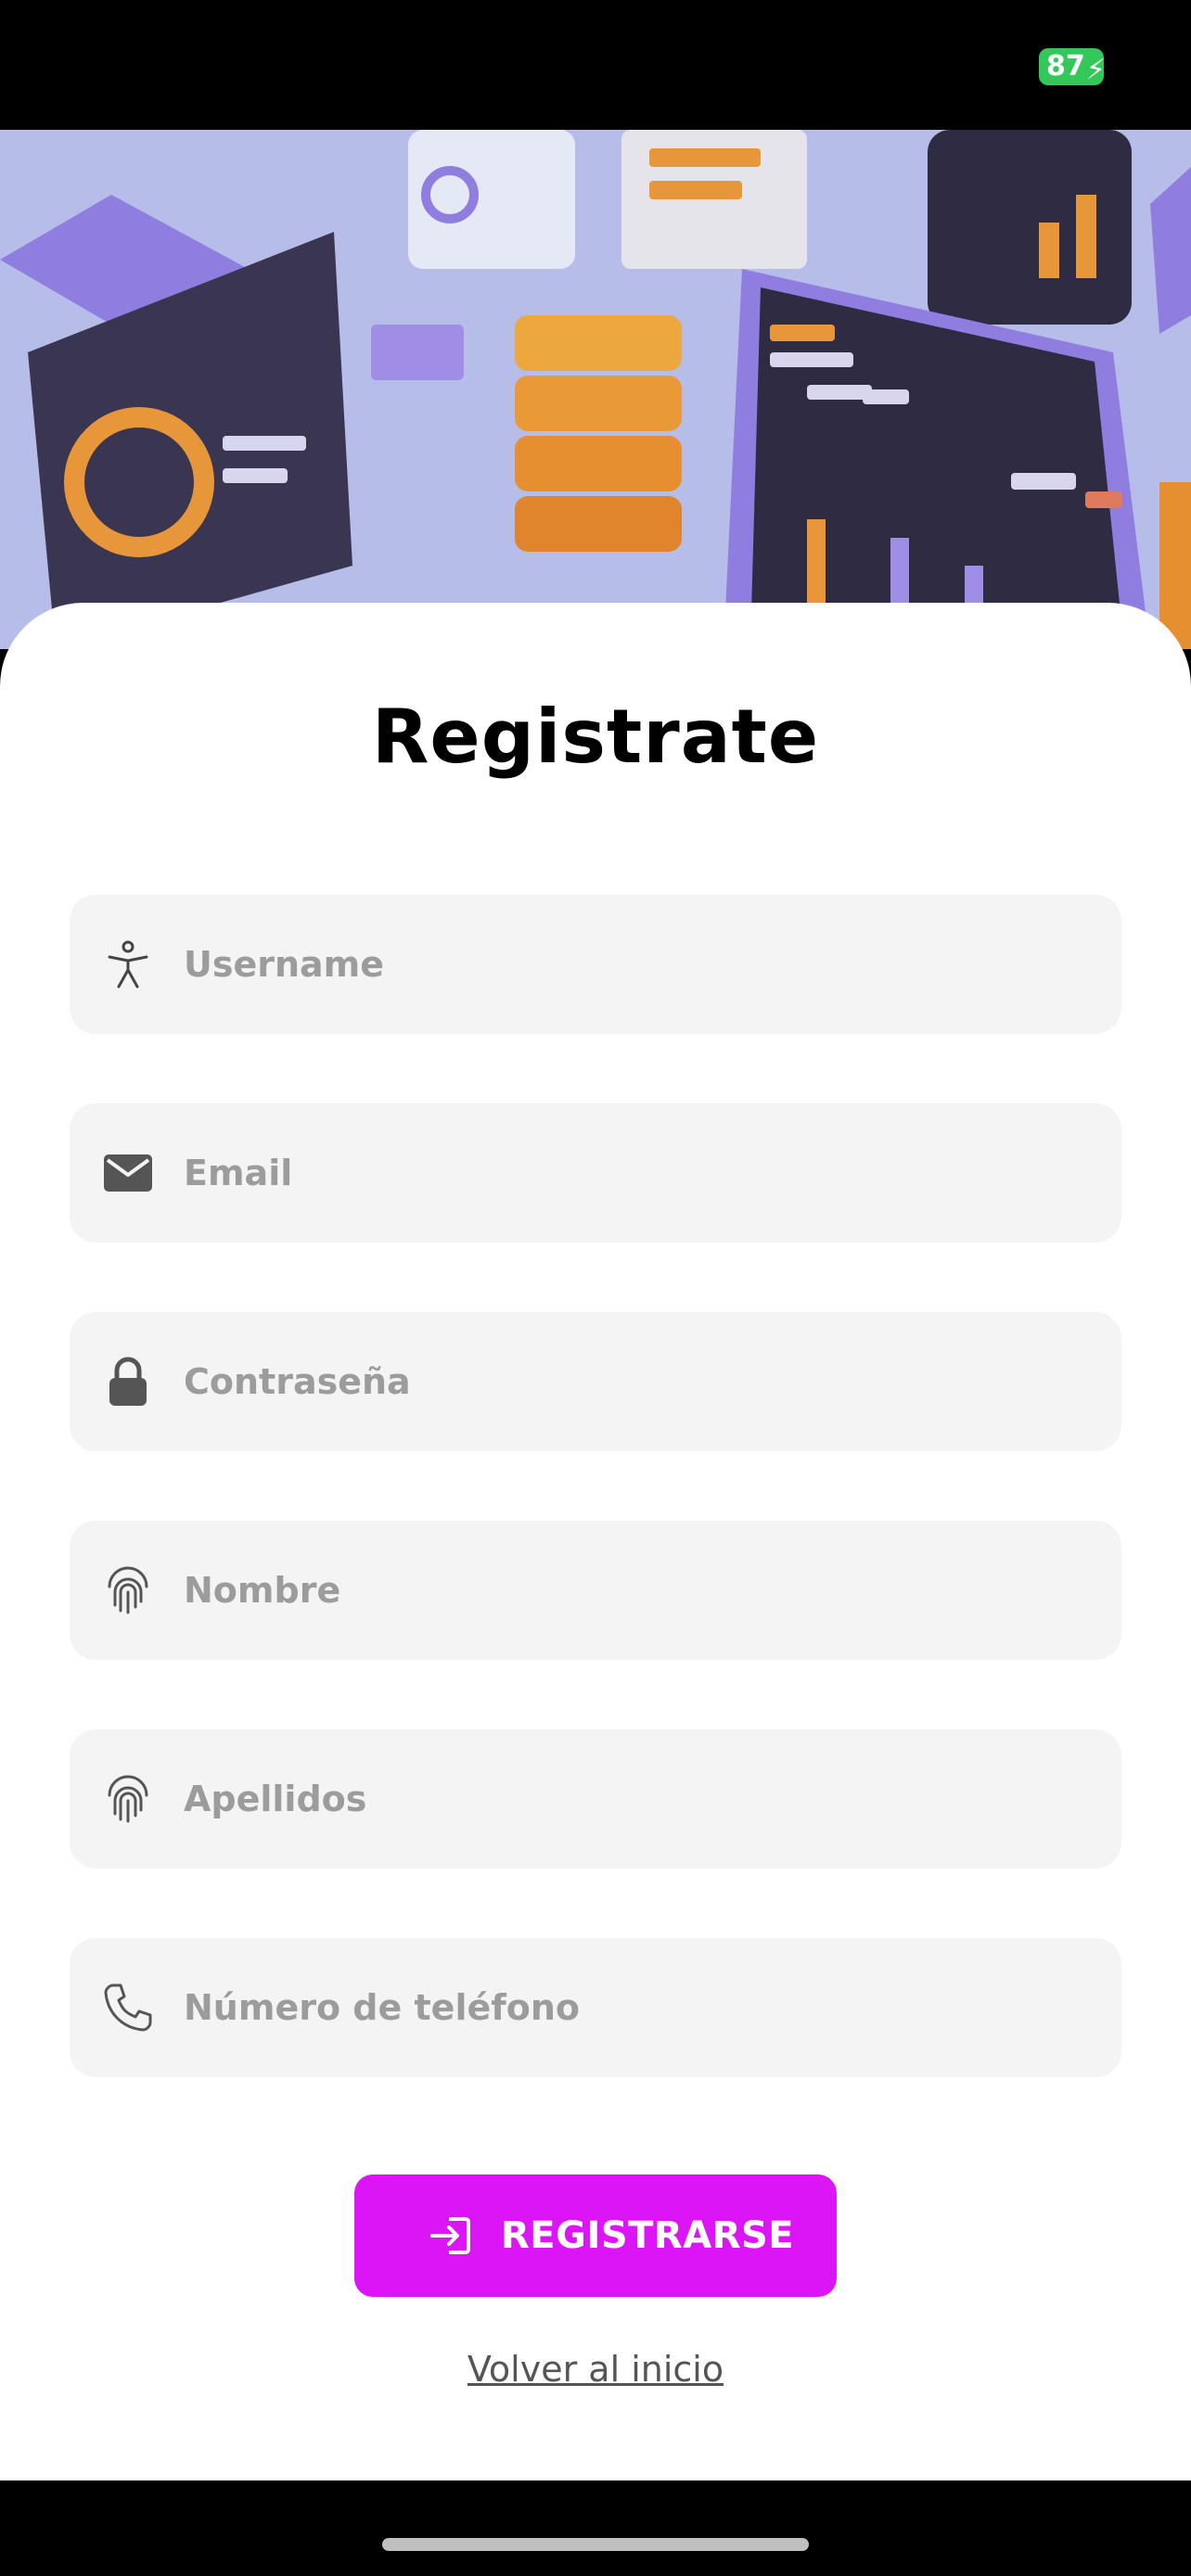 The image size is (1191, 2576). I want to click on accessibility-person-icon, so click(128, 964).